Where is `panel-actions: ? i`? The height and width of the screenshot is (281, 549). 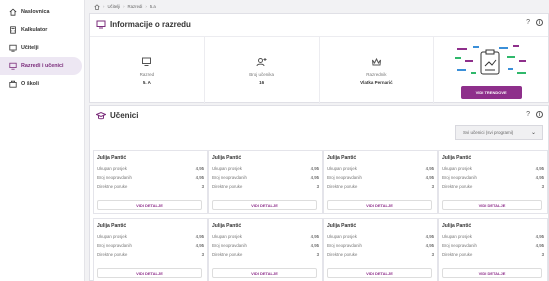 panel-actions: ? i is located at coordinates (534, 114).